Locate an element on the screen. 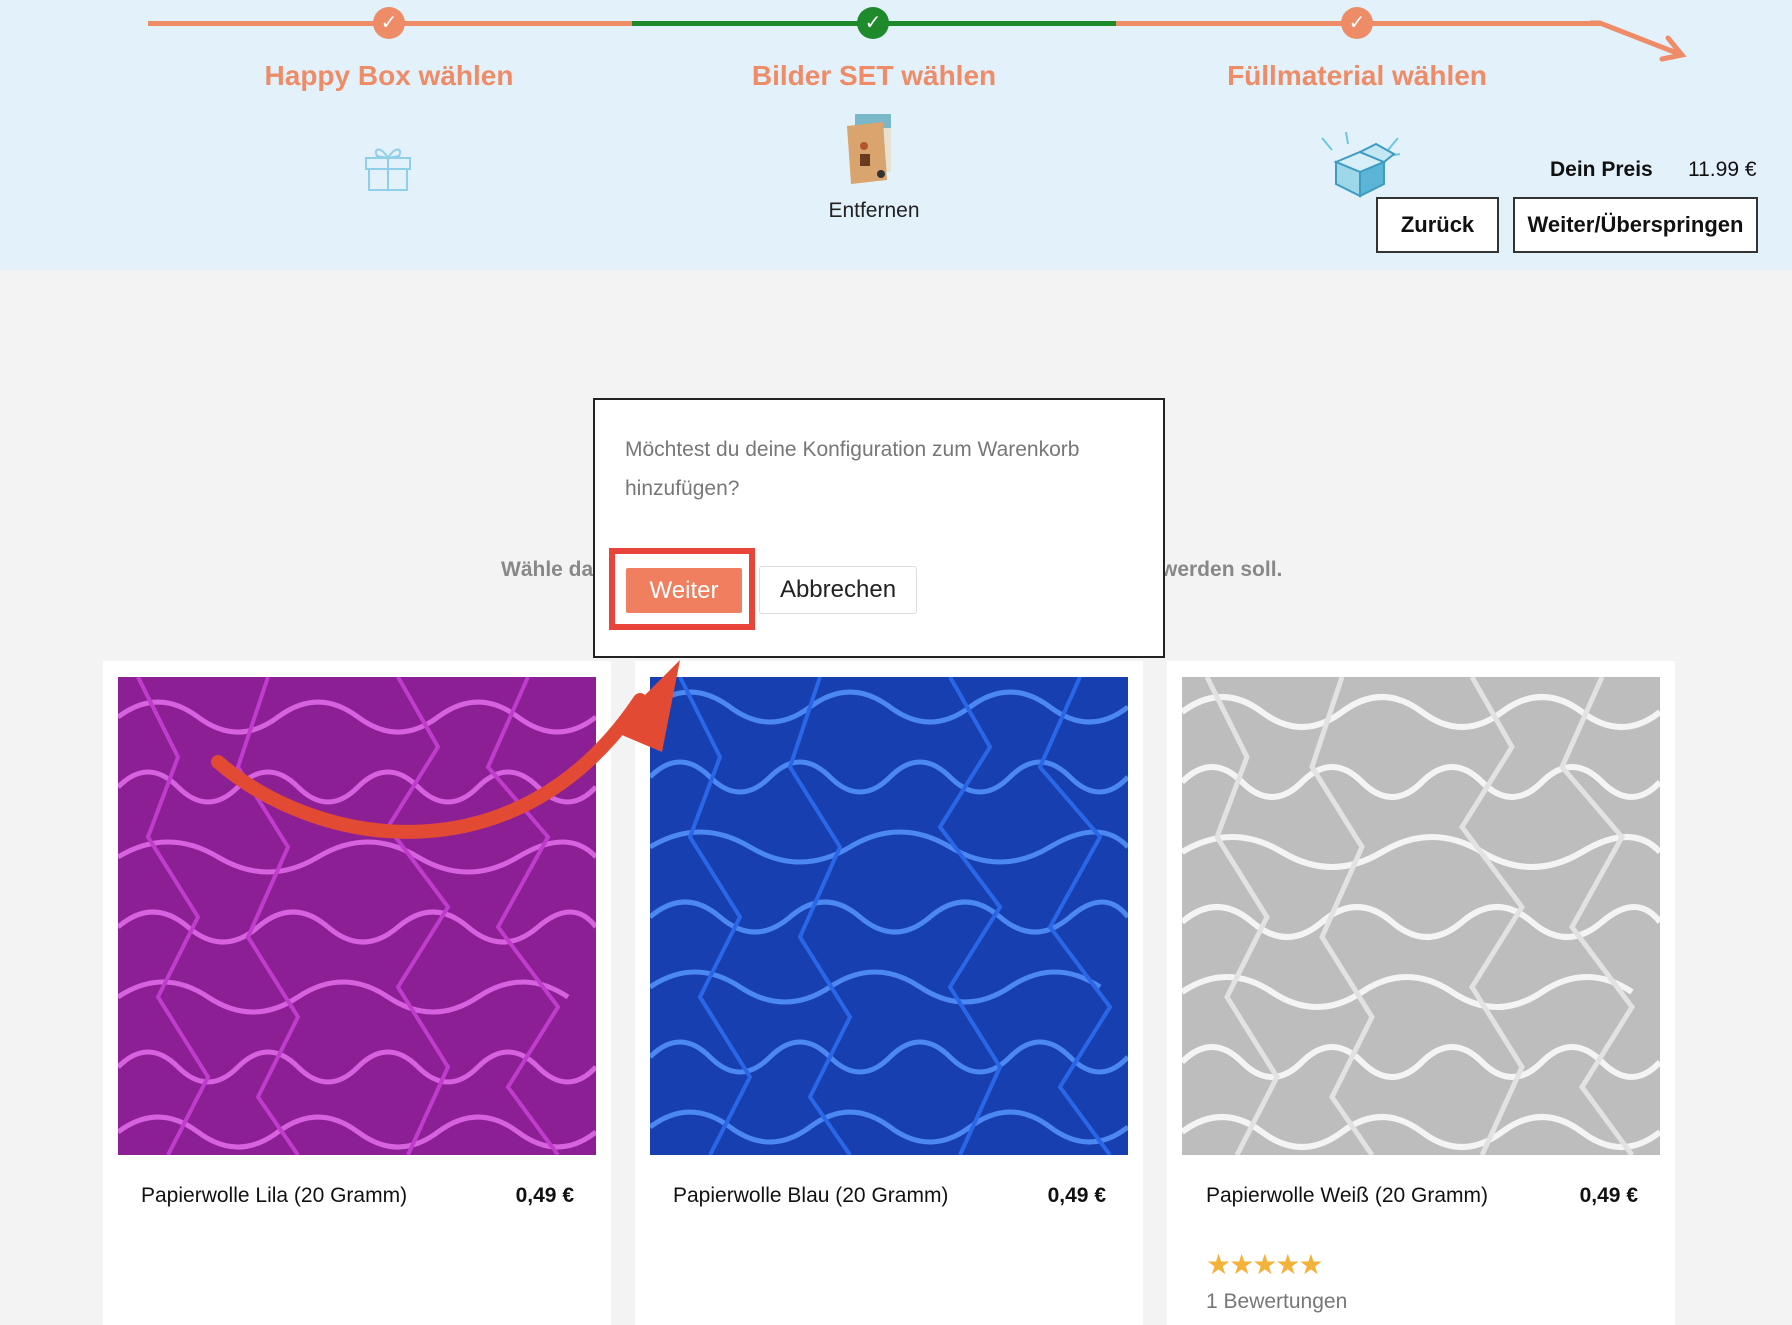  product-name-blau: Papierwolle Blau (20 Gramm) is located at coordinates (810, 1196).